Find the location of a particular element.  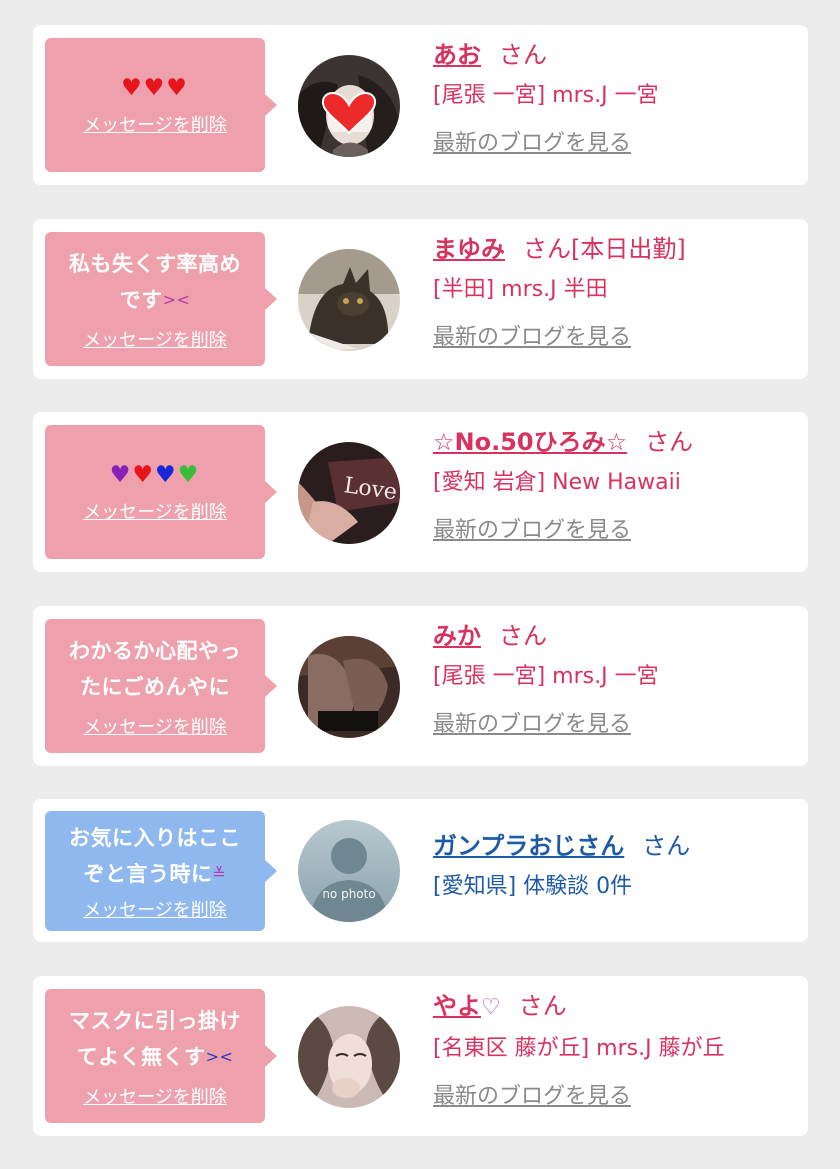

review-count-label: [愛知県] 体験談 0件 is located at coordinates (533, 886).